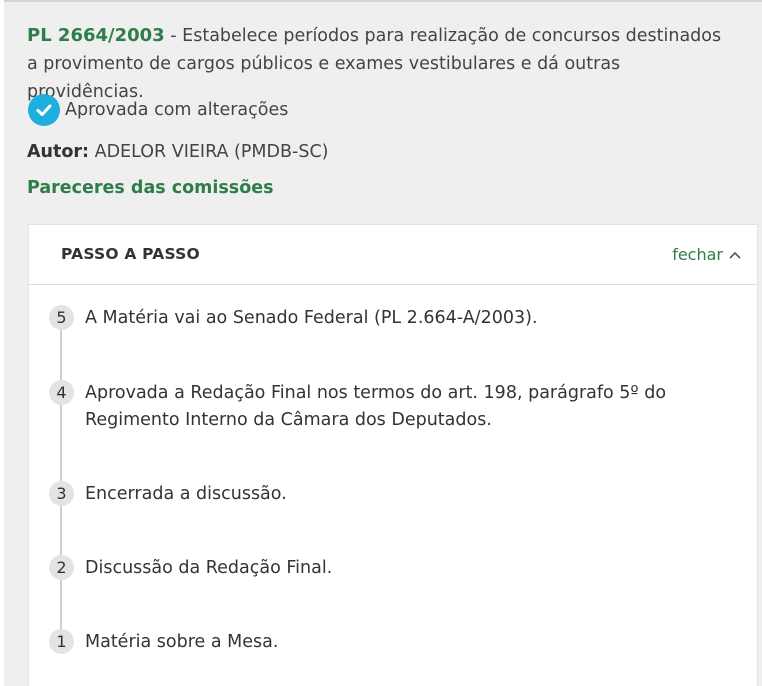 The width and height of the screenshot is (762, 686). I want to click on step-number: 3, so click(61, 493).